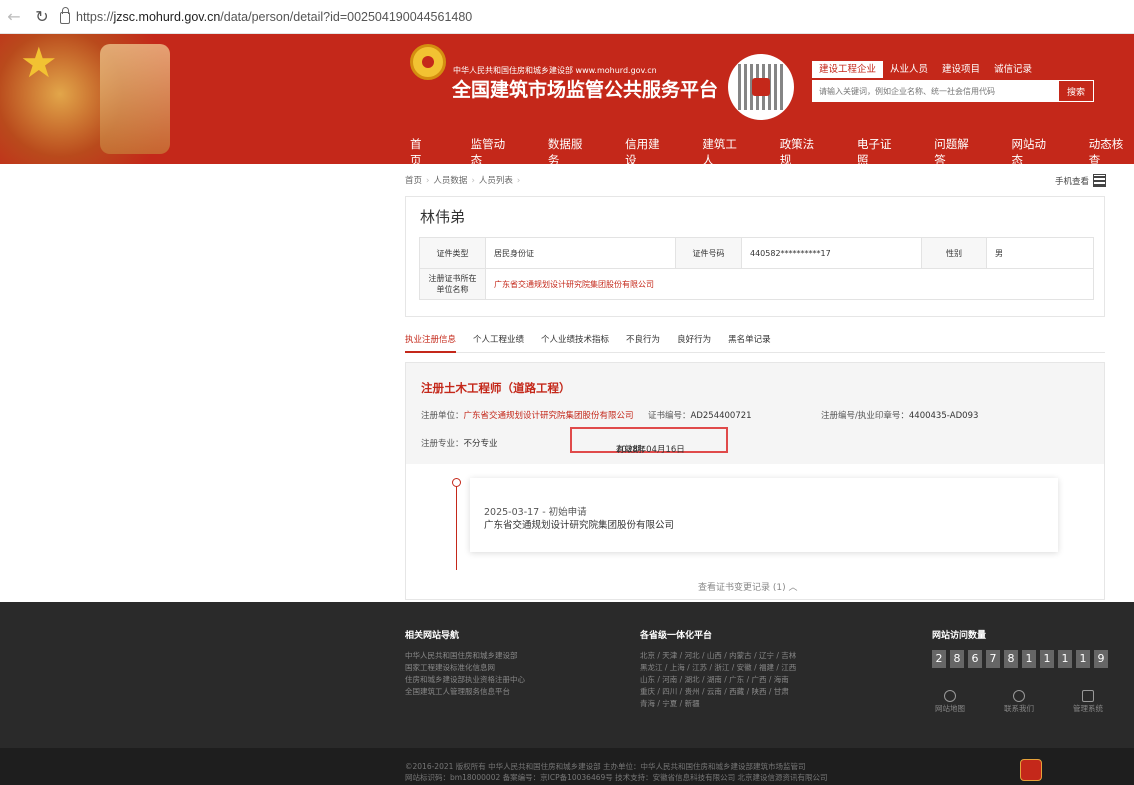 Image resolution: width=1134 pixels, height=785 pixels. I want to click on nav-news: 网站动态, so click(1033, 150).